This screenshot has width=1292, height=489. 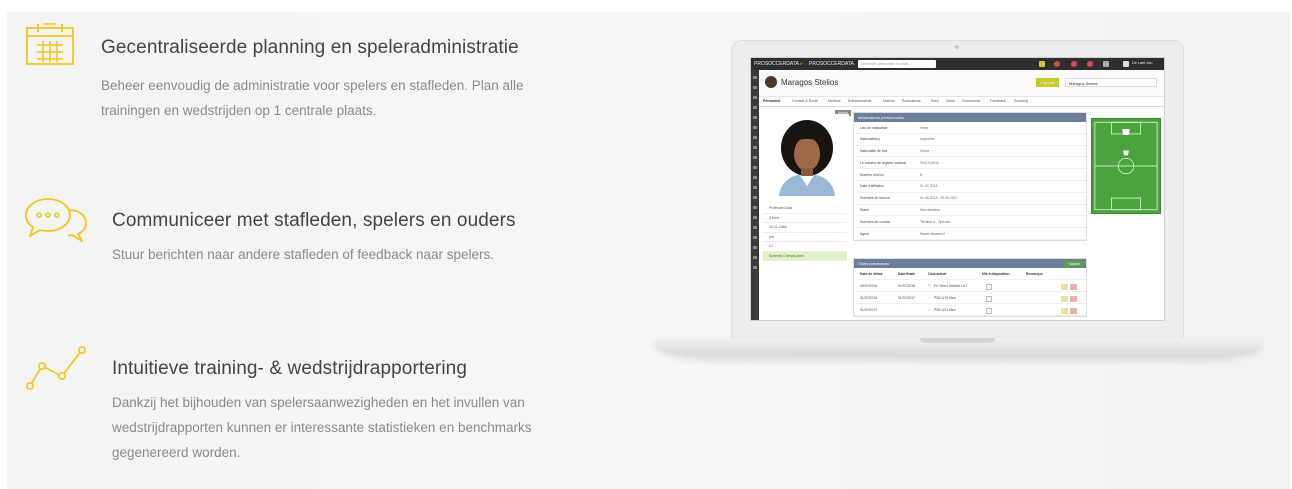 What do you see at coordinates (805, 256) in the screenshot?
I see `info-item-highlight: Scheme 4 temps plein` at bounding box center [805, 256].